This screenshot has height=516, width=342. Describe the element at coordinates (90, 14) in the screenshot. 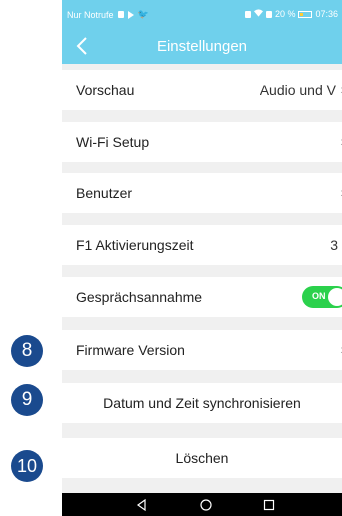

I see `carrier-text: Nur Notrufe` at that location.